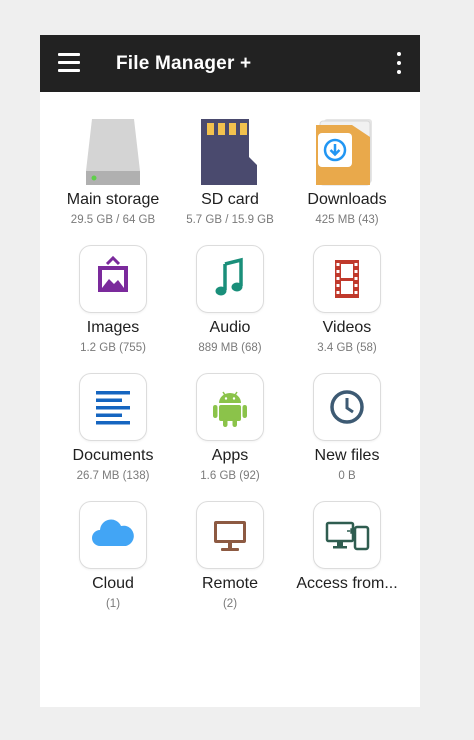 The width and height of the screenshot is (474, 740). What do you see at coordinates (113, 327) in the screenshot?
I see `tile-label: Images` at bounding box center [113, 327].